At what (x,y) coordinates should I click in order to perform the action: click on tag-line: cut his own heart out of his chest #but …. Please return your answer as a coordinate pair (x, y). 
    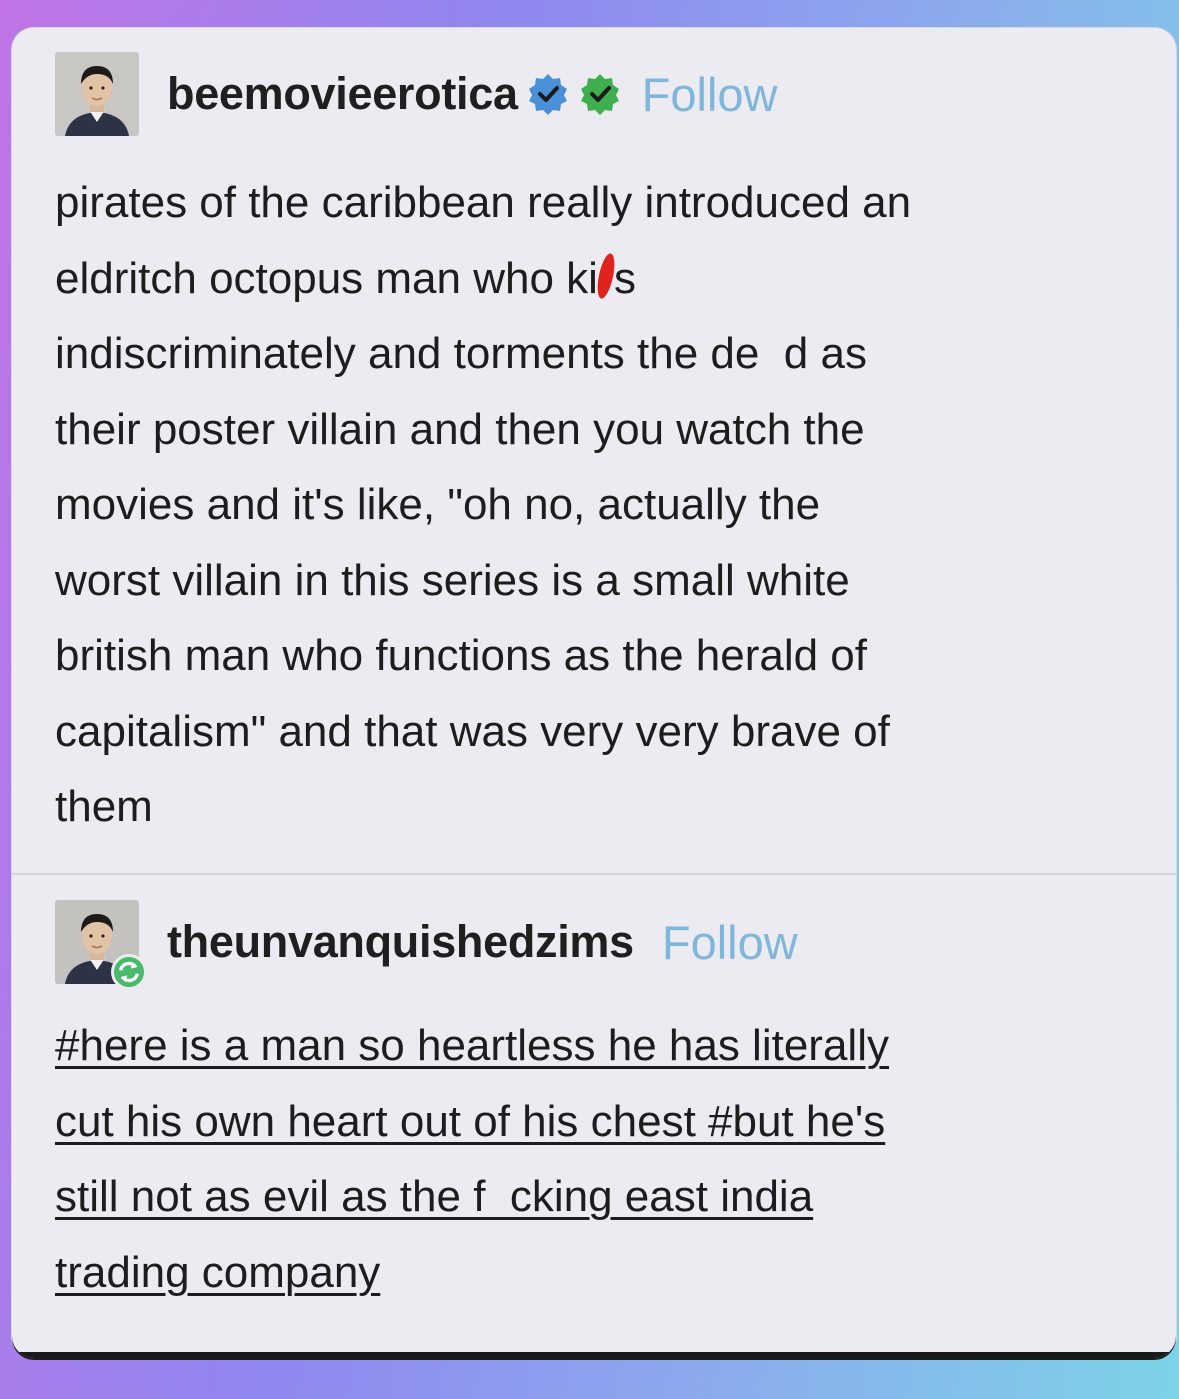
    Looking at the image, I should click on (595, 1122).